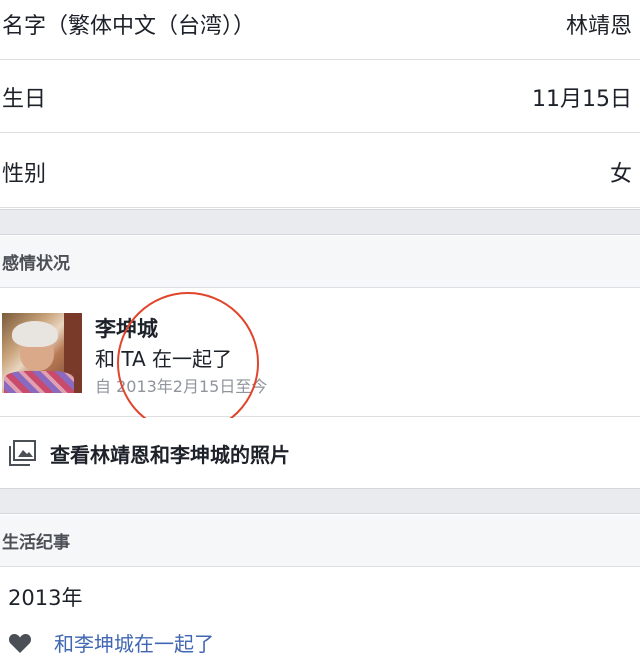 Image resolution: width=640 pixels, height=661 pixels. I want to click on photo-album-icon, so click(22, 453).